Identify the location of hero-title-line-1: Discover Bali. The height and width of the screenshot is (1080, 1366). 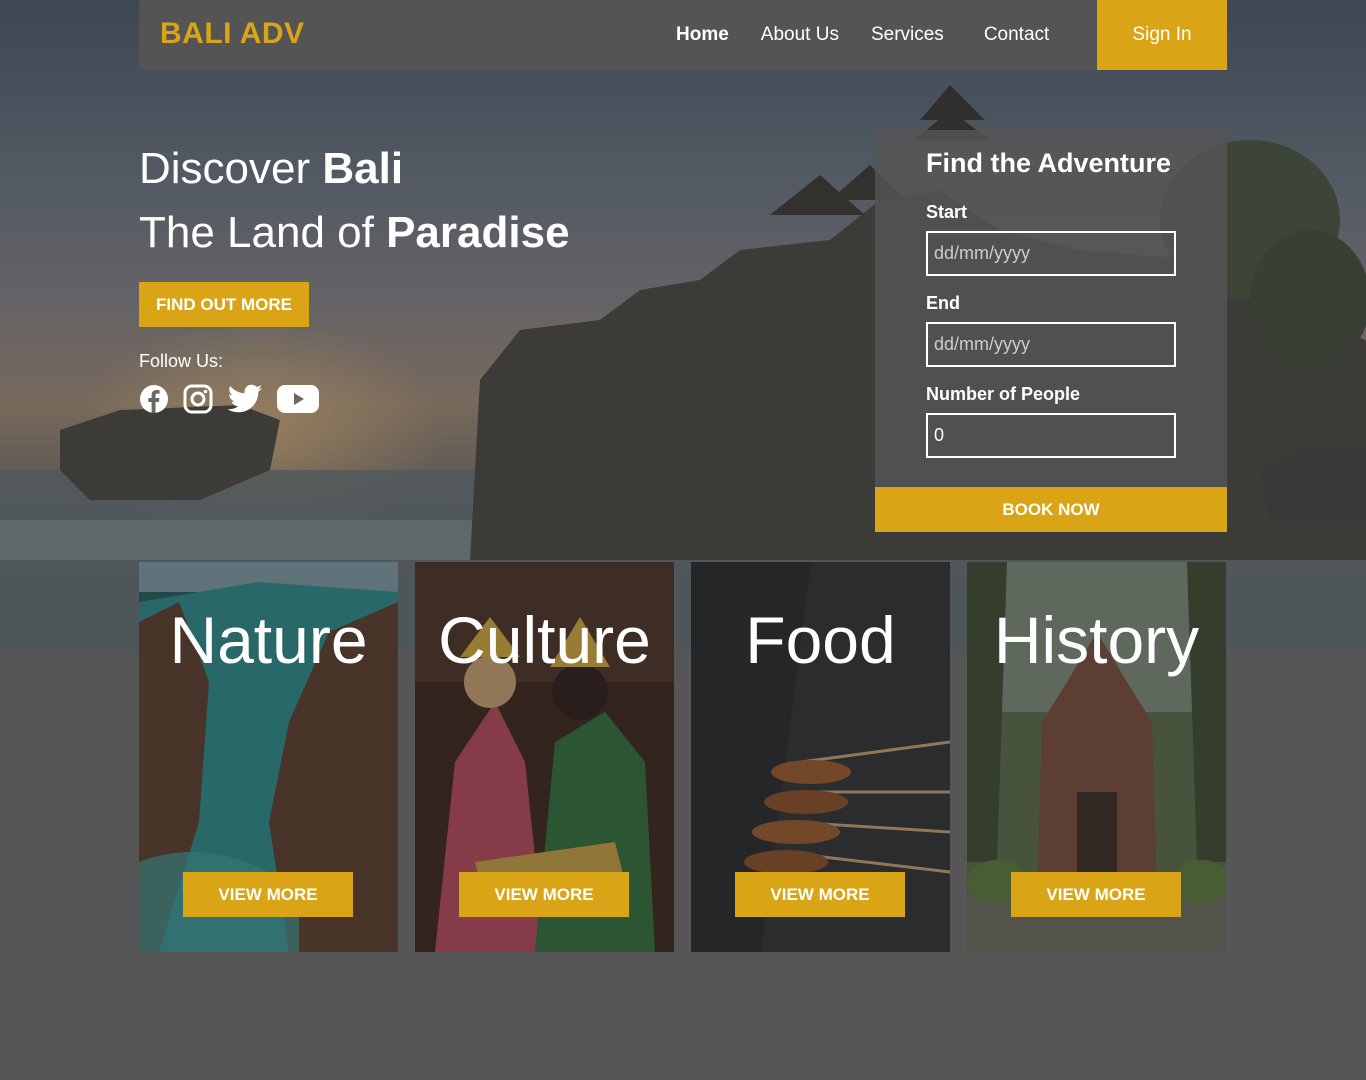
(354, 169).